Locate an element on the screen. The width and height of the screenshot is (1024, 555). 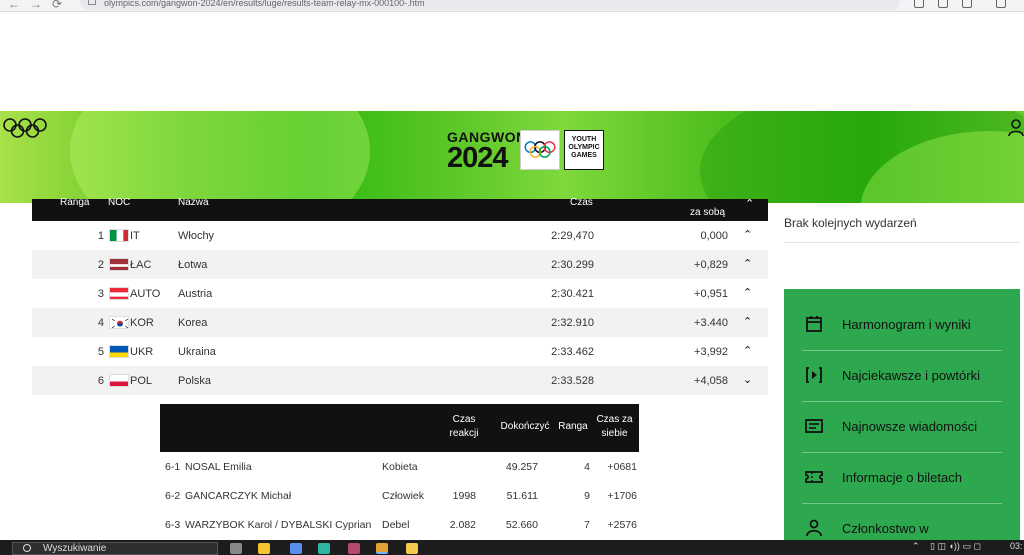
member-finish: 49.257 is located at coordinates (521, 467).